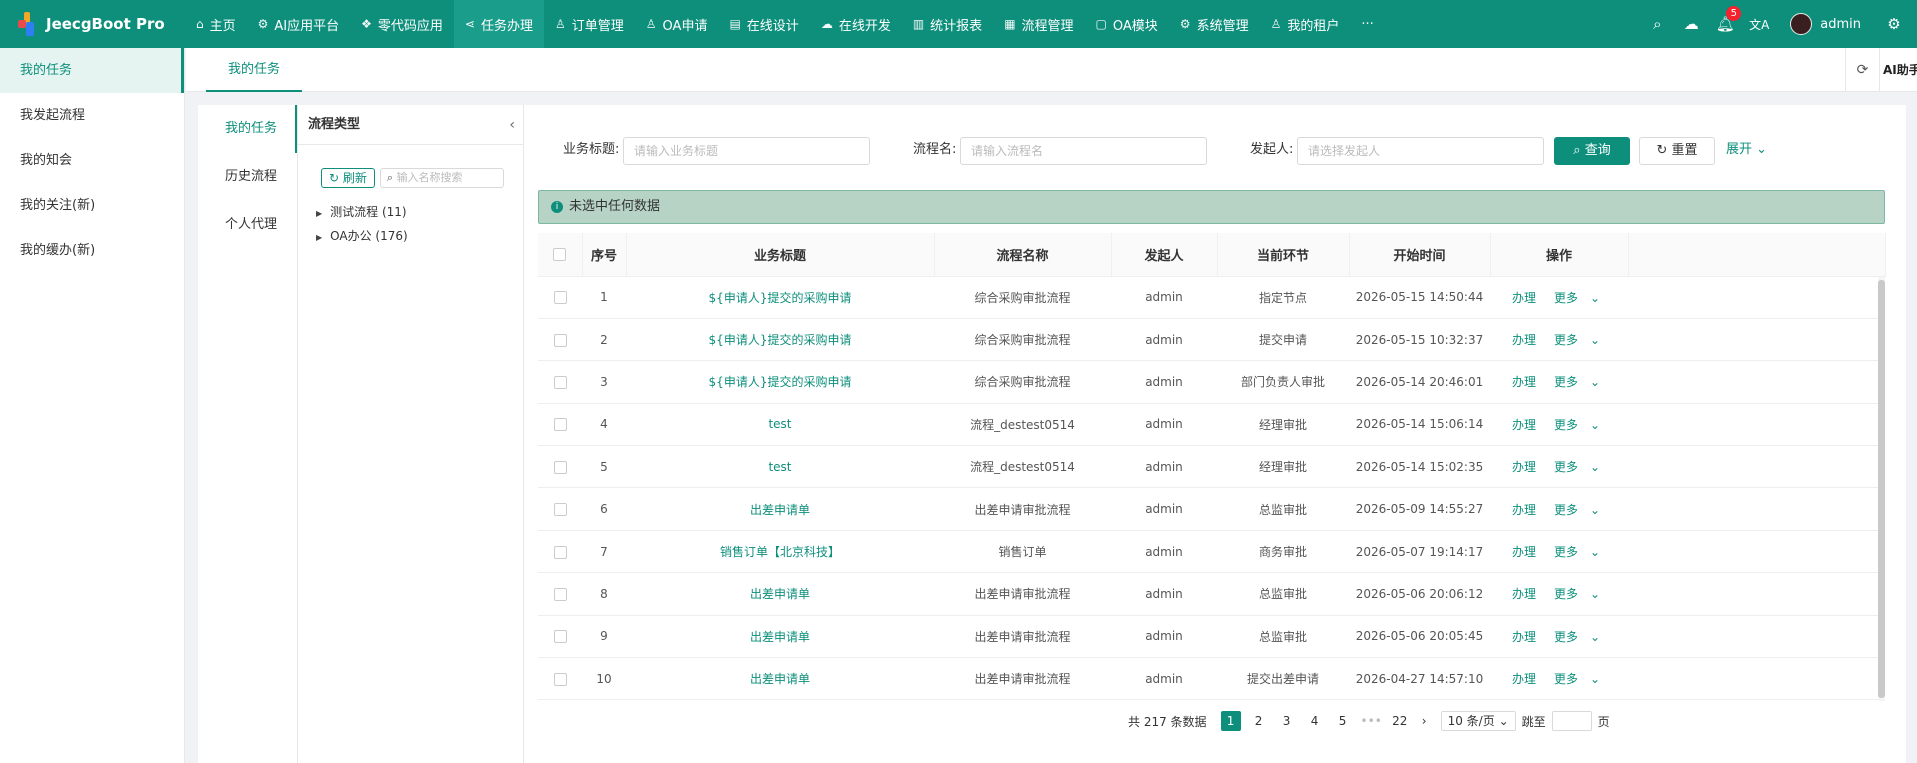 The width and height of the screenshot is (1917, 763). I want to click on biz-title-input: 请输入业务标题, so click(746, 151).